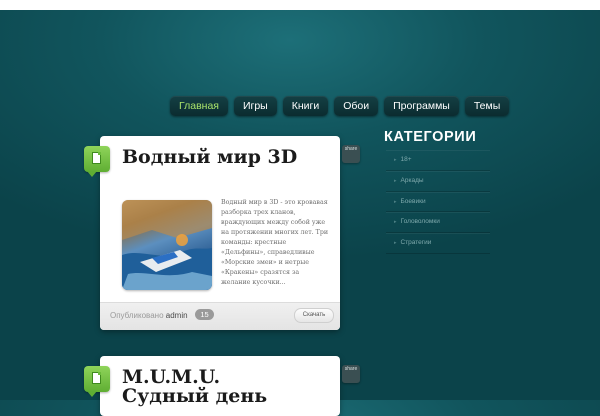 This screenshot has height=416, width=600. Describe the element at coordinates (487, 106) in the screenshot. I see `nav-item-themes: Темы` at that location.